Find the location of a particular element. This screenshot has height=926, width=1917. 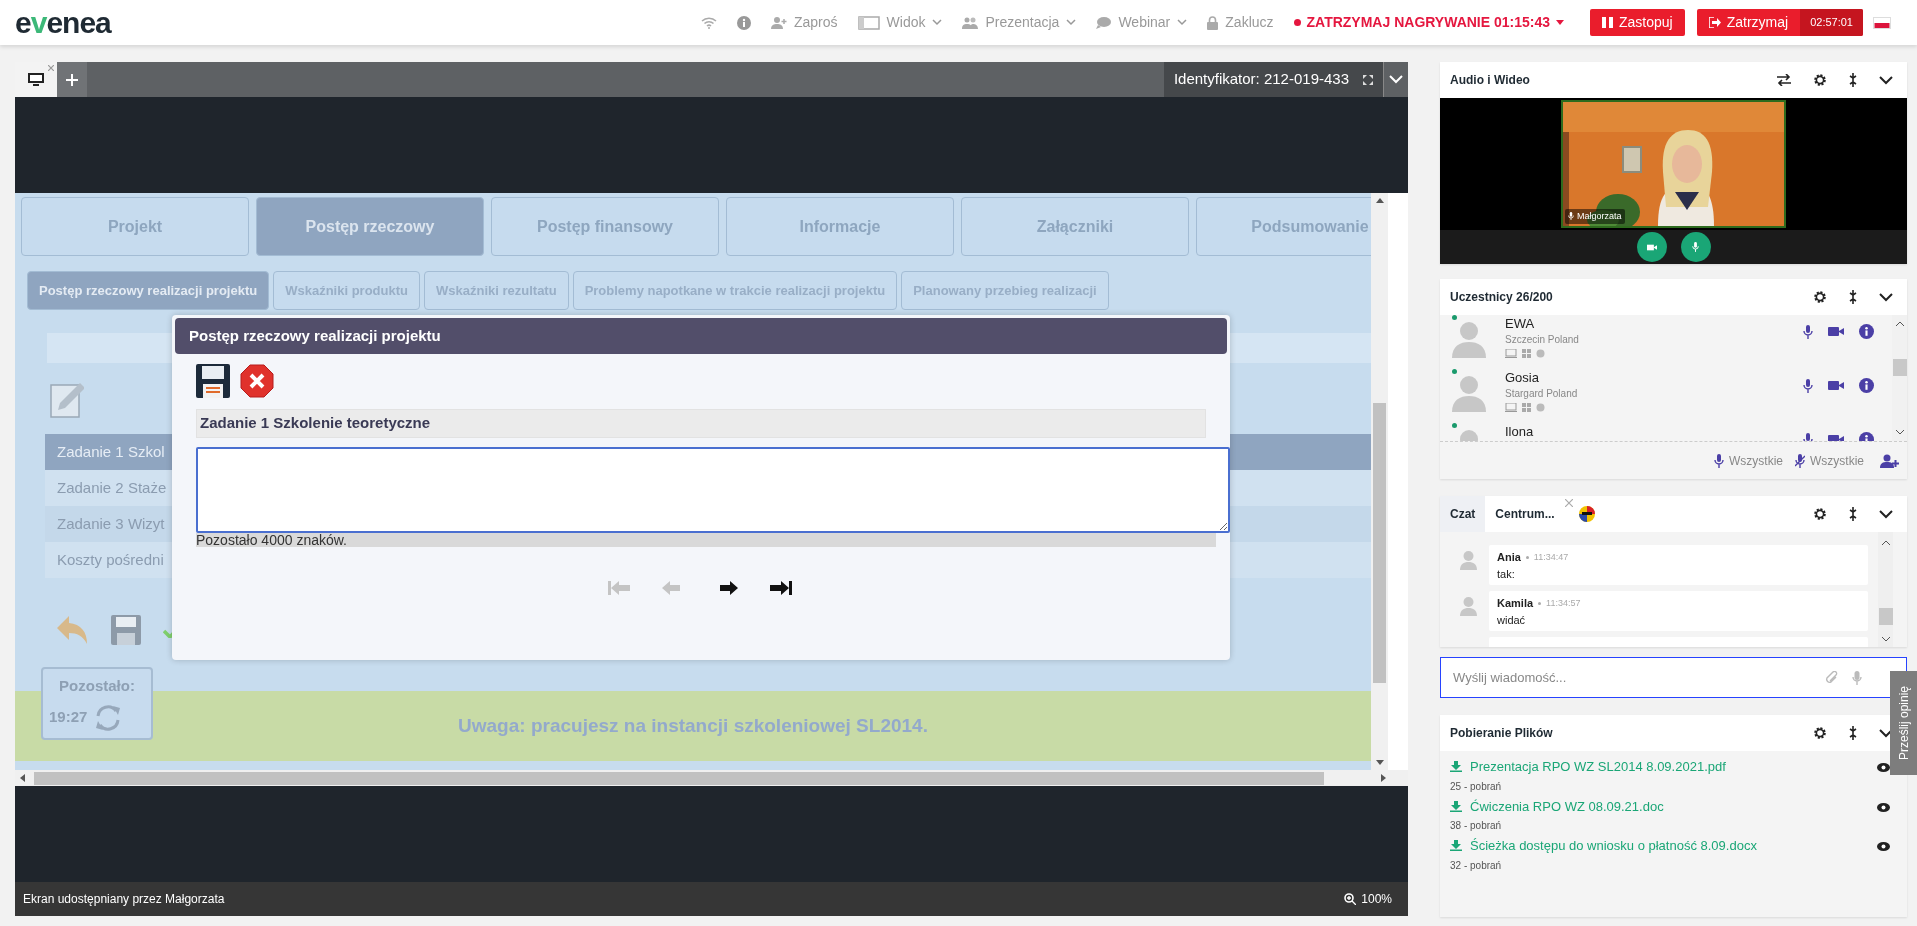

panel-title: Audio i Wideo is located at coordinates (1490, 80).